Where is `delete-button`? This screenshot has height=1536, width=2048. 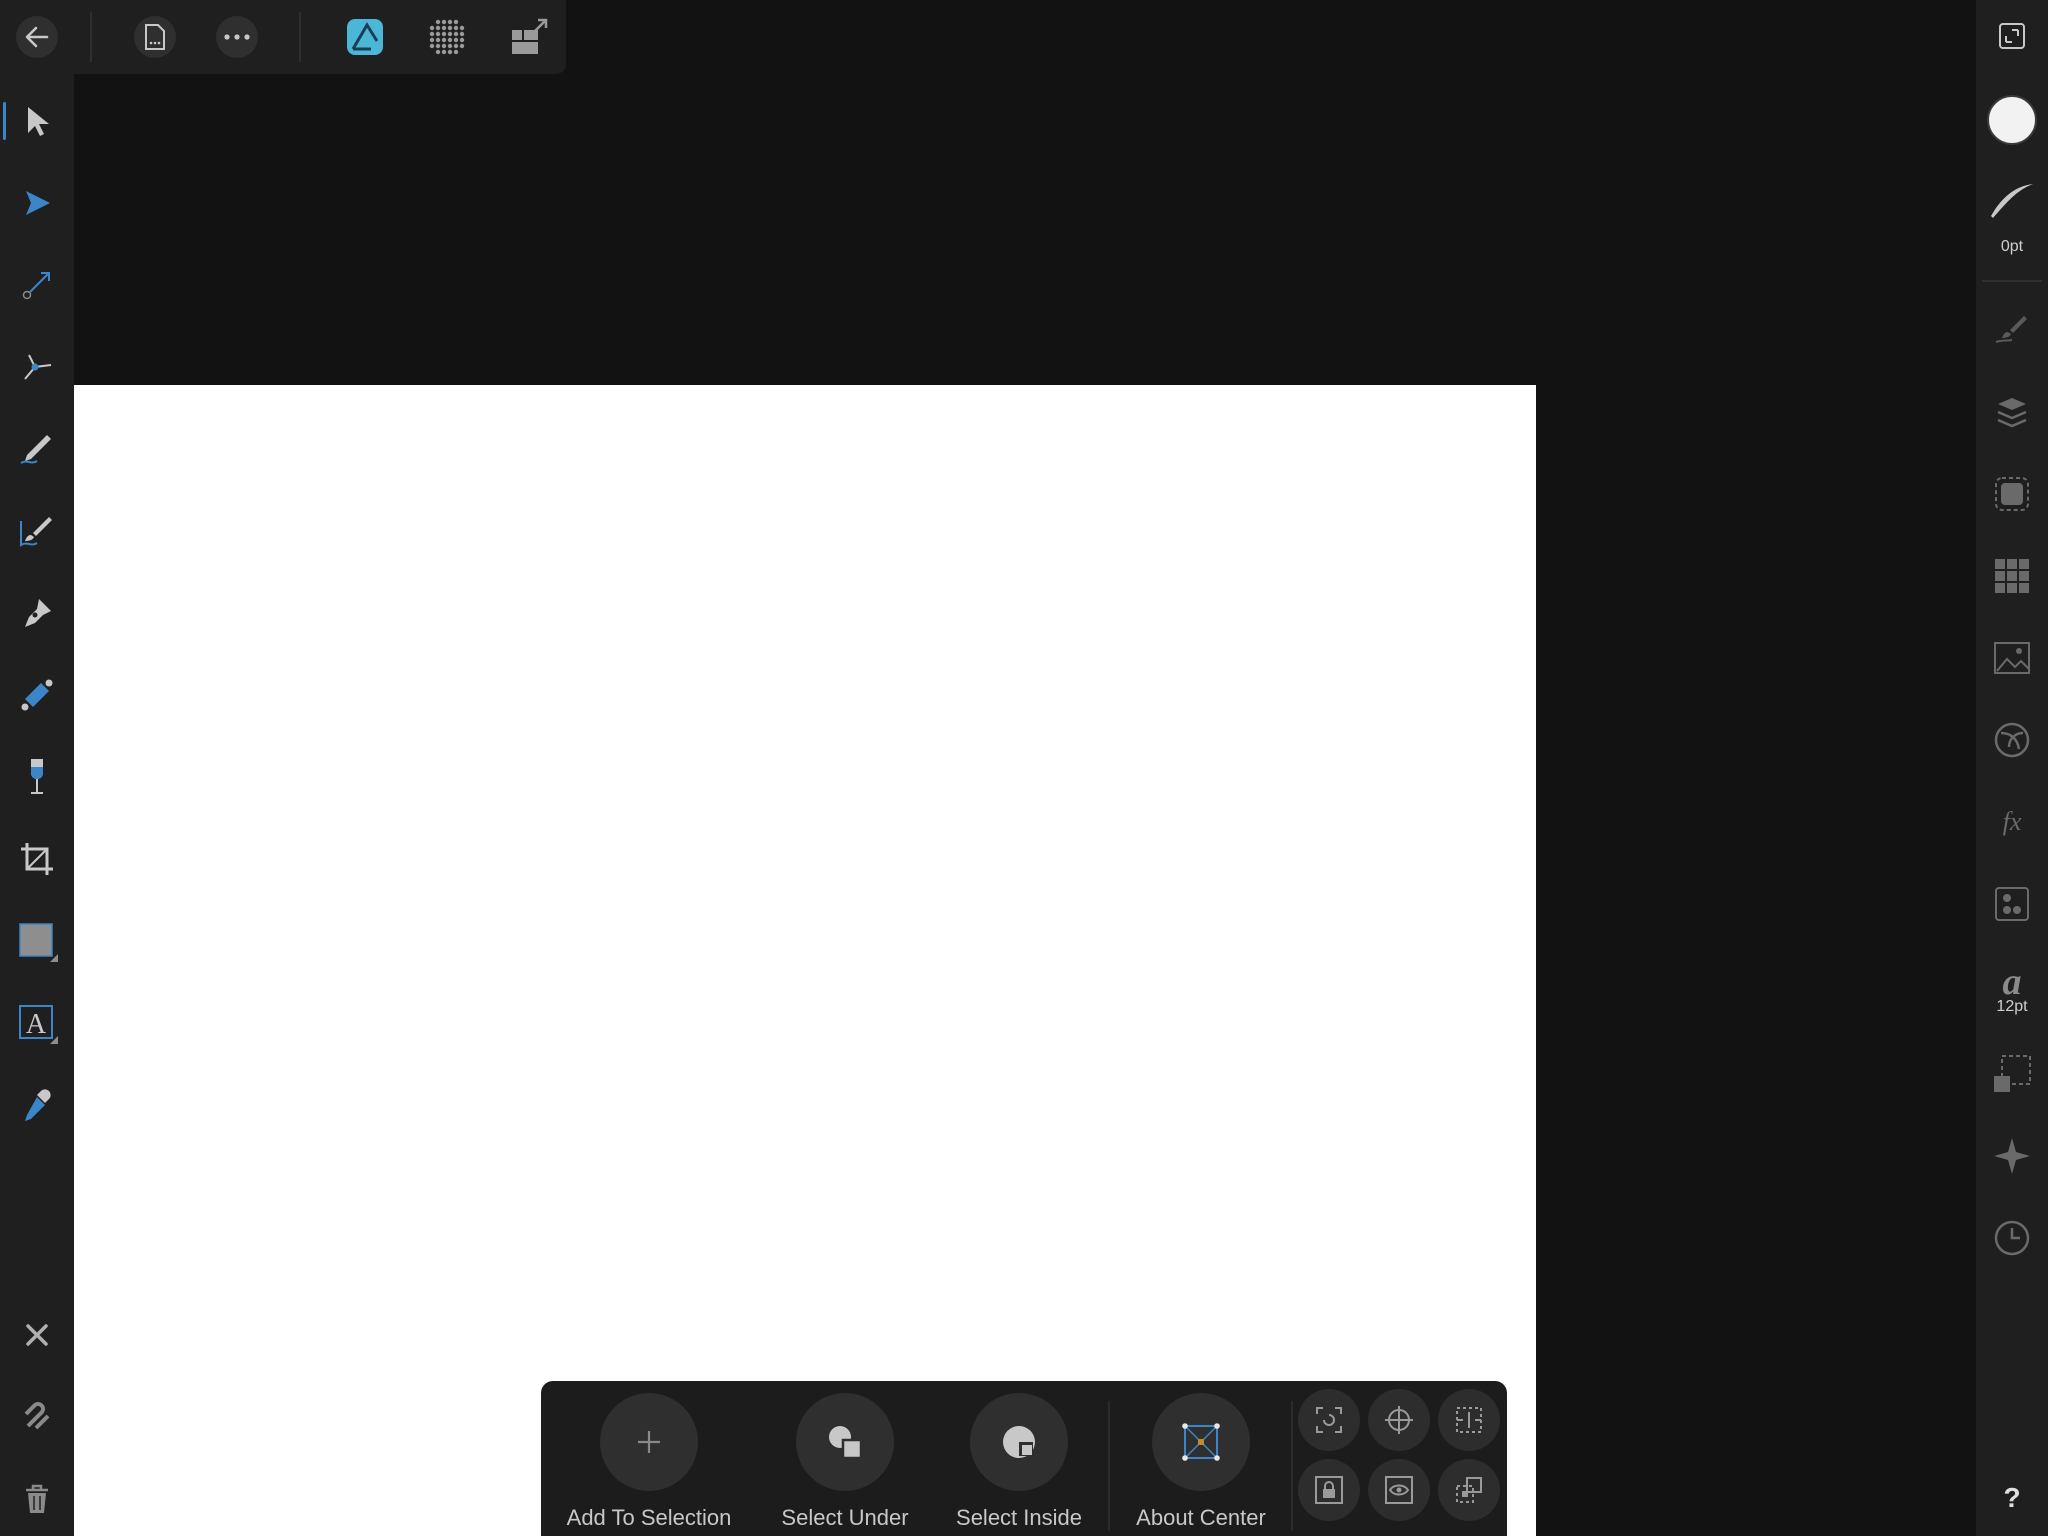
delete-button is located at coordinates (37, 1499).